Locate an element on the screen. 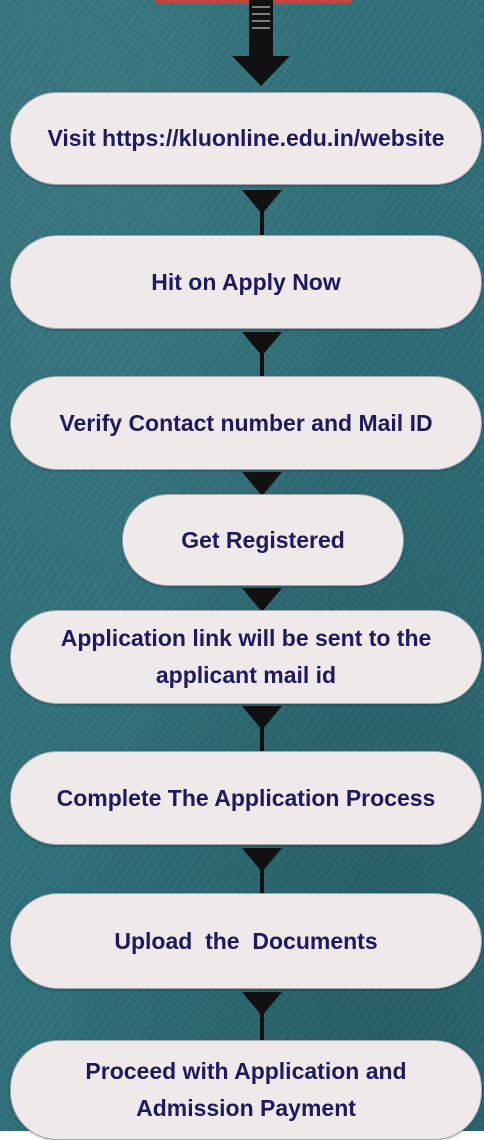 The width and height of the screenshot is (484, 1140). step-upload-documents: Upload the Documents is located at coordinates (246, 941).